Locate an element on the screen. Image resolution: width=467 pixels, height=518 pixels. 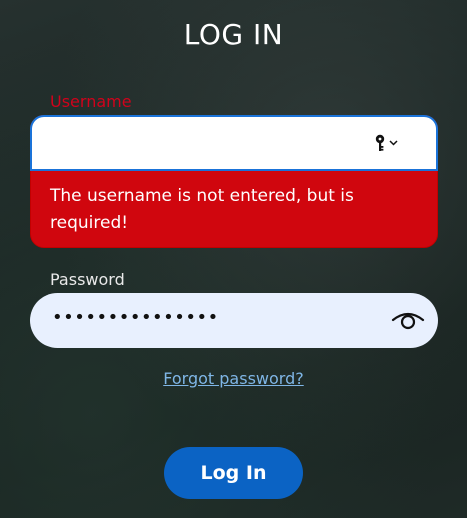
forgot-password-link: Forgot password? is located at coordinates (233, 378).